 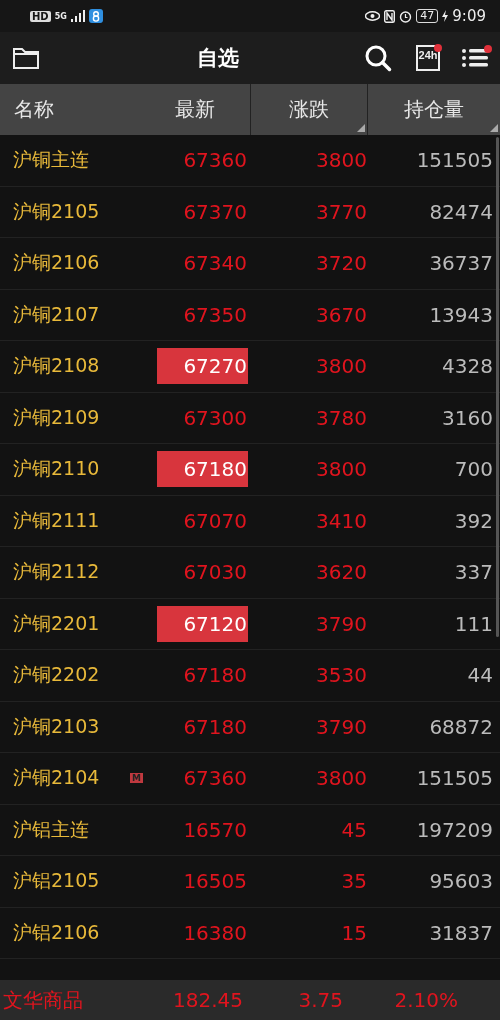 I want to click on change-cell: 3620, so click(x=341, y=572).